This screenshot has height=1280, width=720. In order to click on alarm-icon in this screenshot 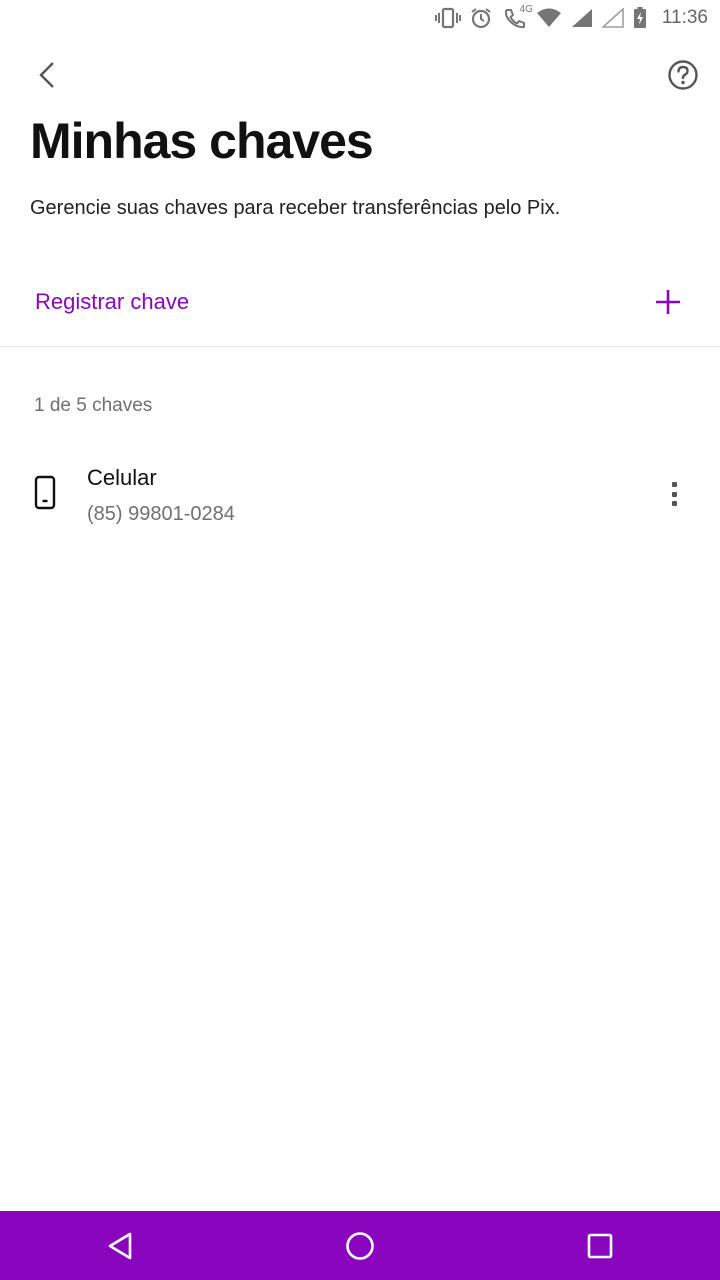, I will do `click(481, 18)`.